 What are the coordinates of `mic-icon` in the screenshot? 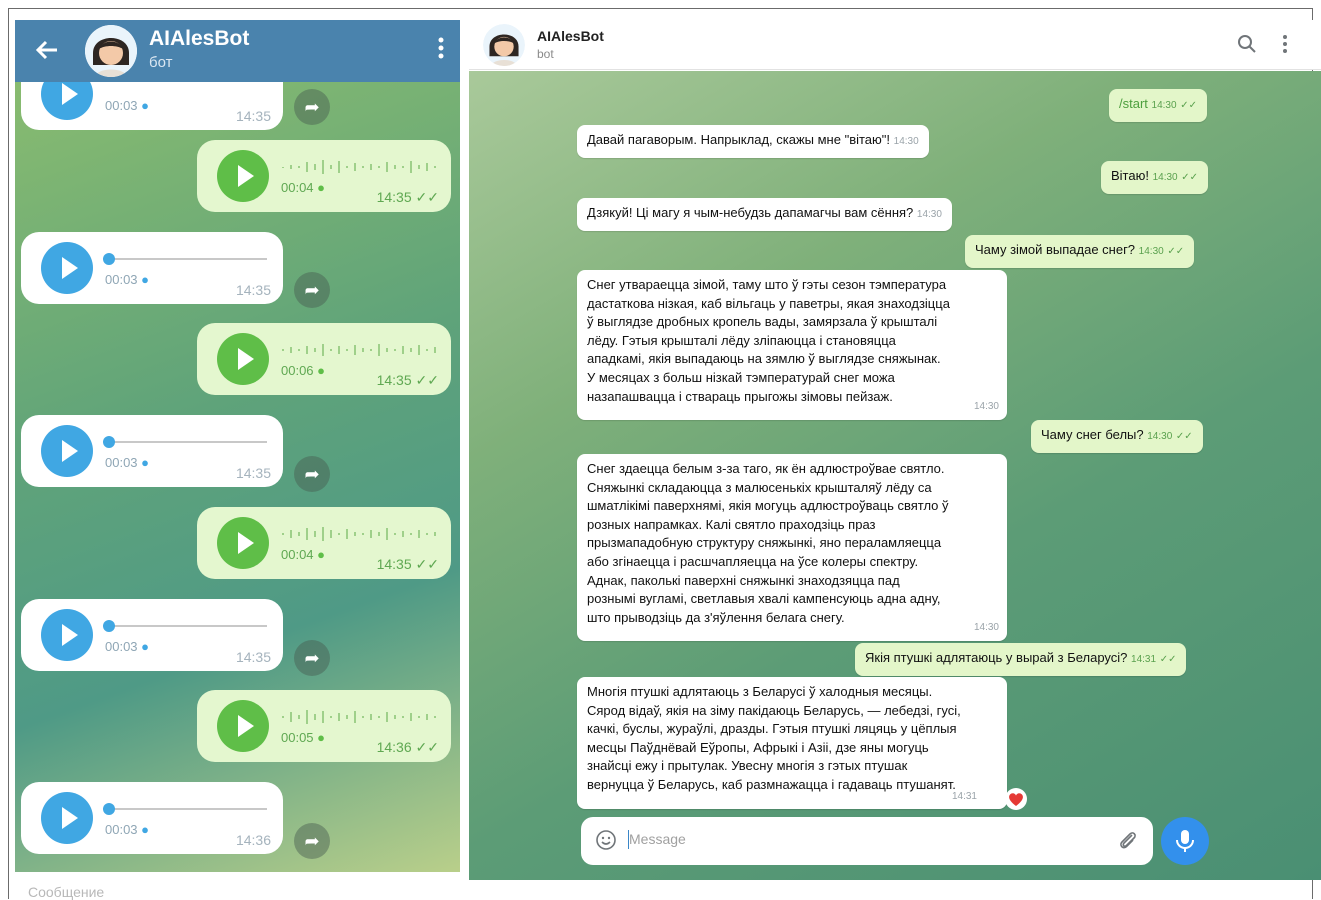 It's located at (1185, 841).